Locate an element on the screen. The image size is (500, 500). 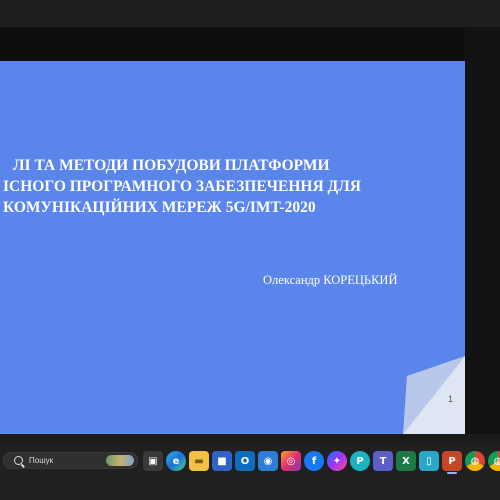
author-name: Олександр КОРЕЦЬКИЙ is located at coordinates (330, 280).